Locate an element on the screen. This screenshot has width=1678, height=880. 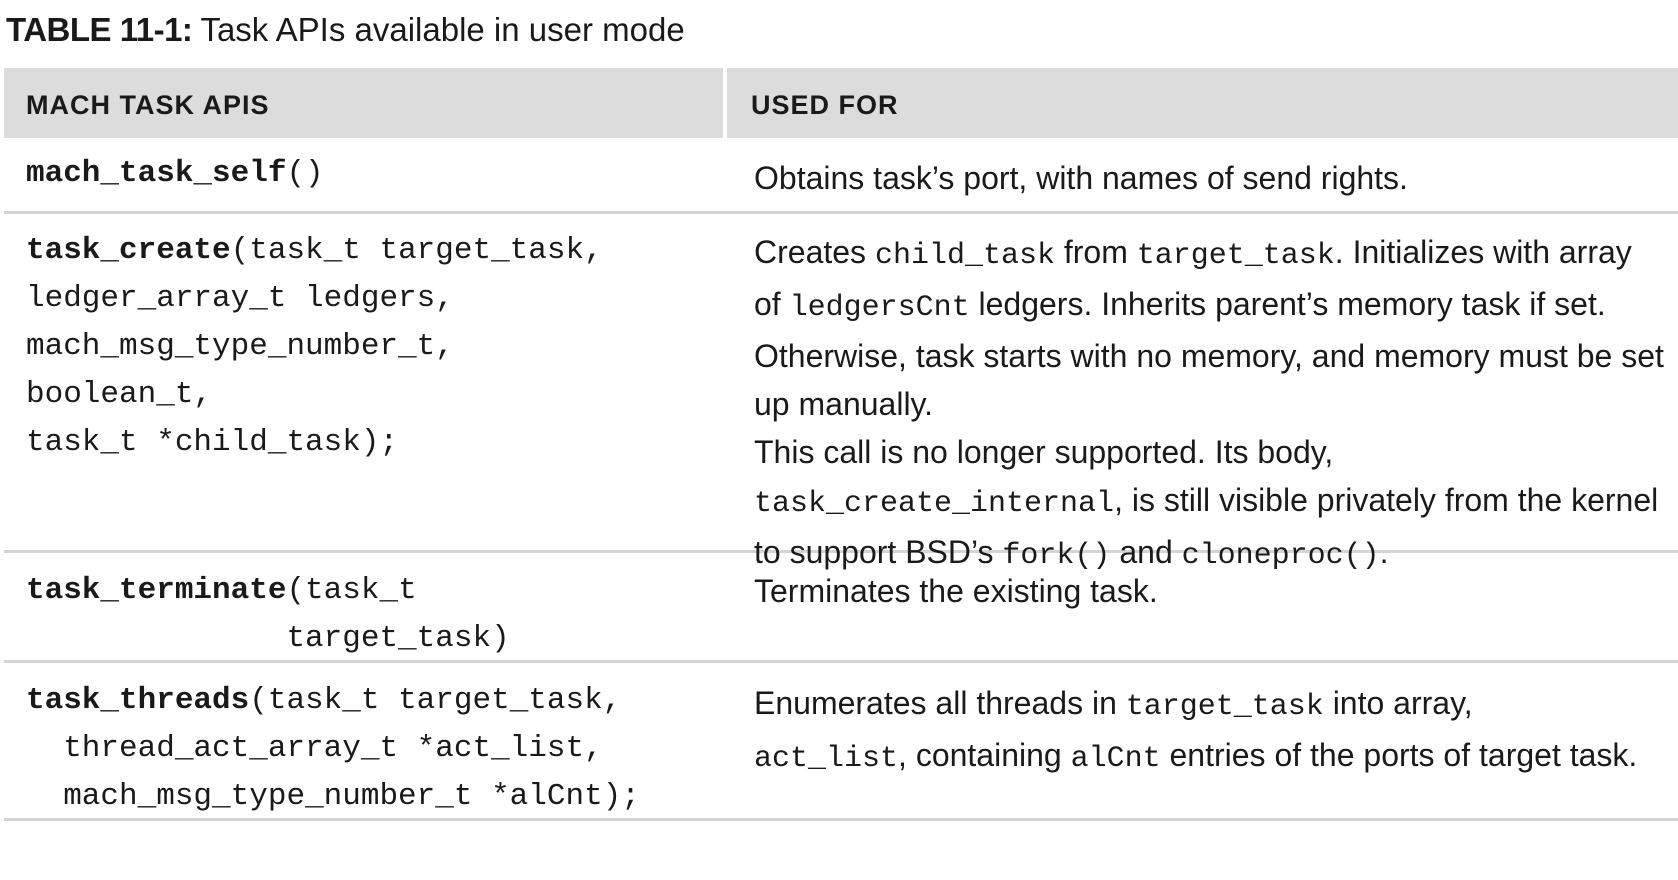
description-text: from is located at coordinates (1095, 252).